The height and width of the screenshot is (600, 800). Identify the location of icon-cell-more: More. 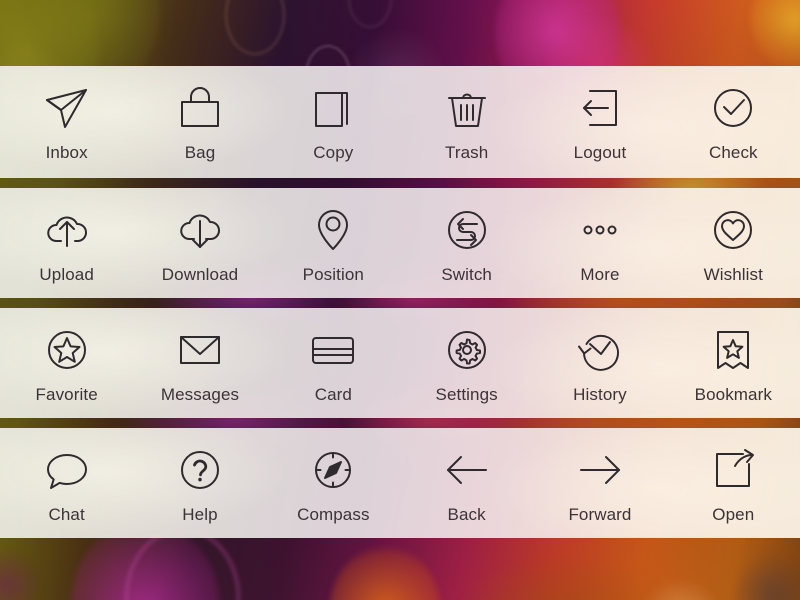
(599, 243).